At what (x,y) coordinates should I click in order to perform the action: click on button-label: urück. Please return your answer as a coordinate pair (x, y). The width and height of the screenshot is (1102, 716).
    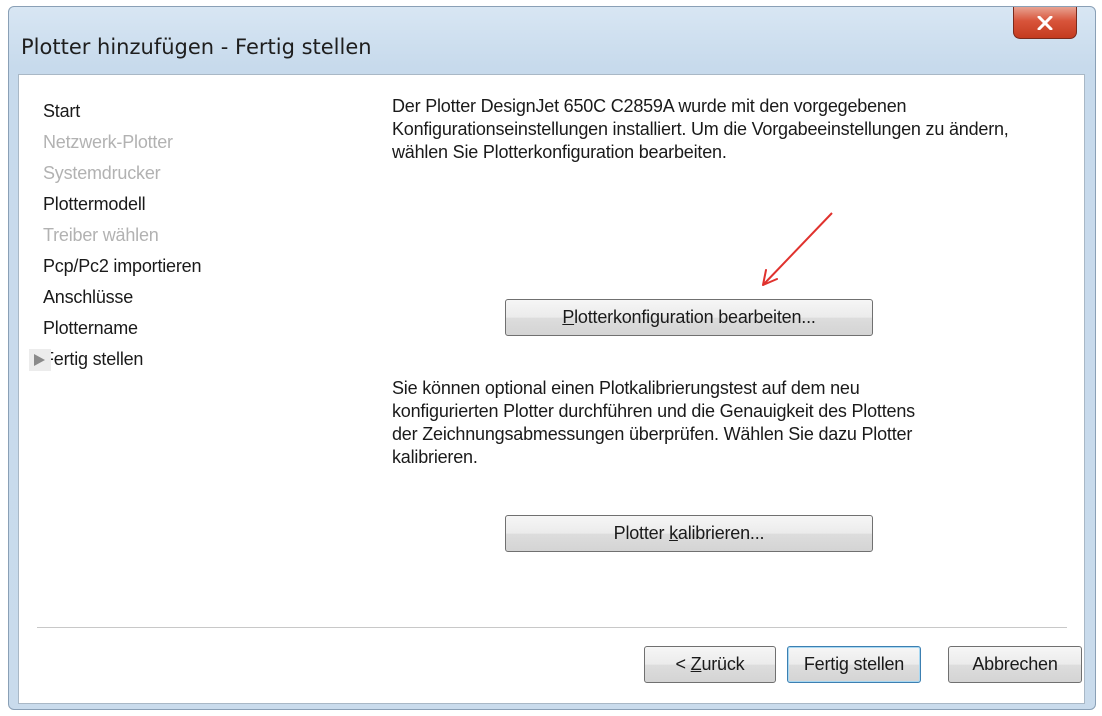
    Looking at the image, I should click on (723, 664).